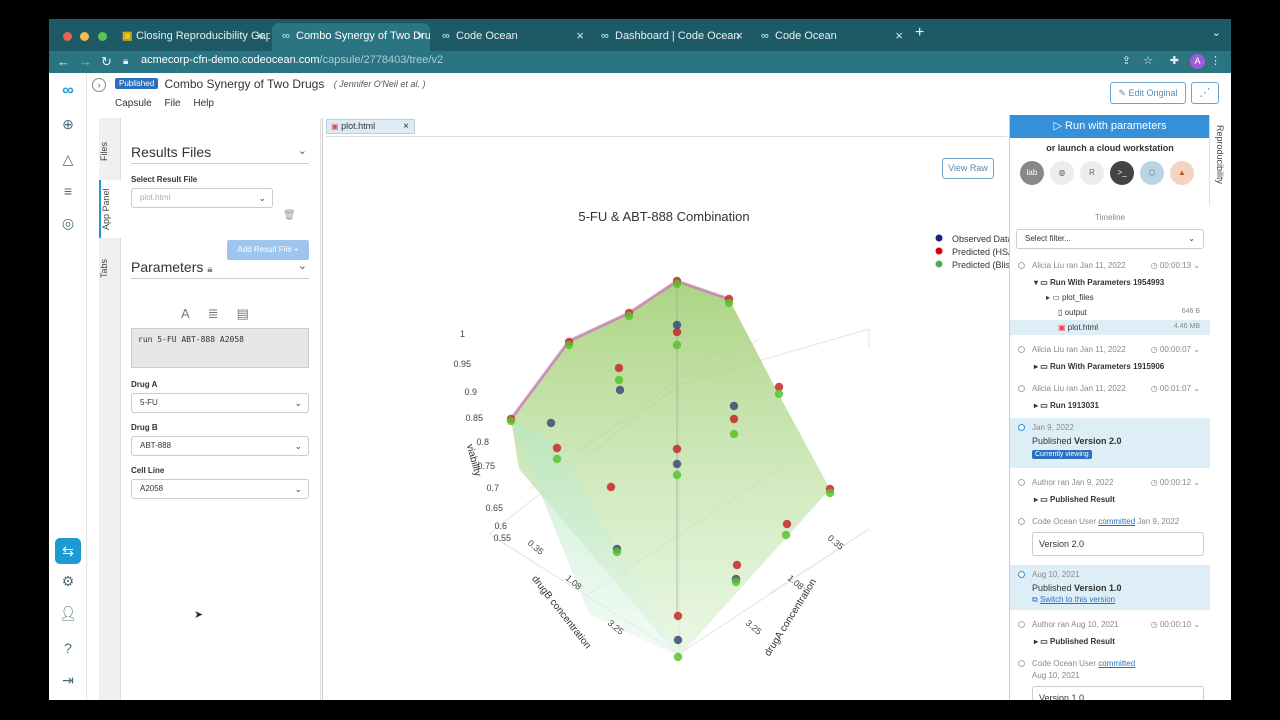 This screenshot has height=720, width=1280. I want to click on rstudio-icon: R, so click(1092, 173).